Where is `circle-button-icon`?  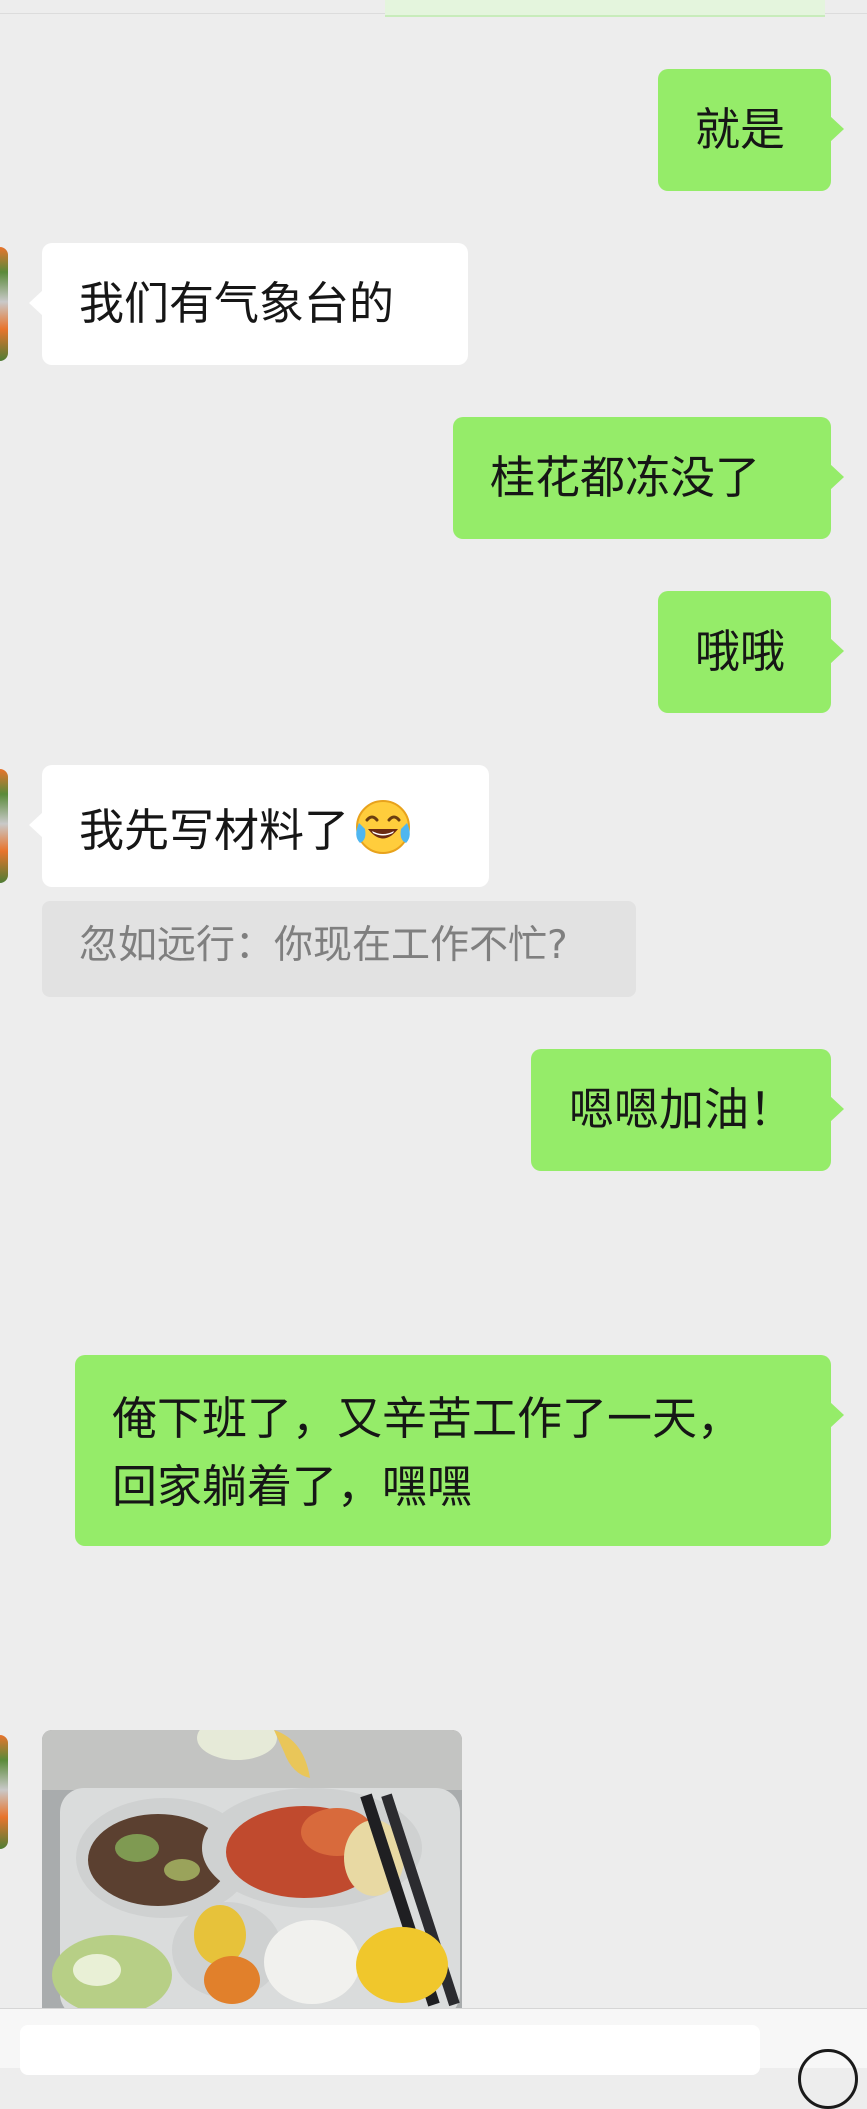
circle-button-icon is located at coordinates (828, 2079).